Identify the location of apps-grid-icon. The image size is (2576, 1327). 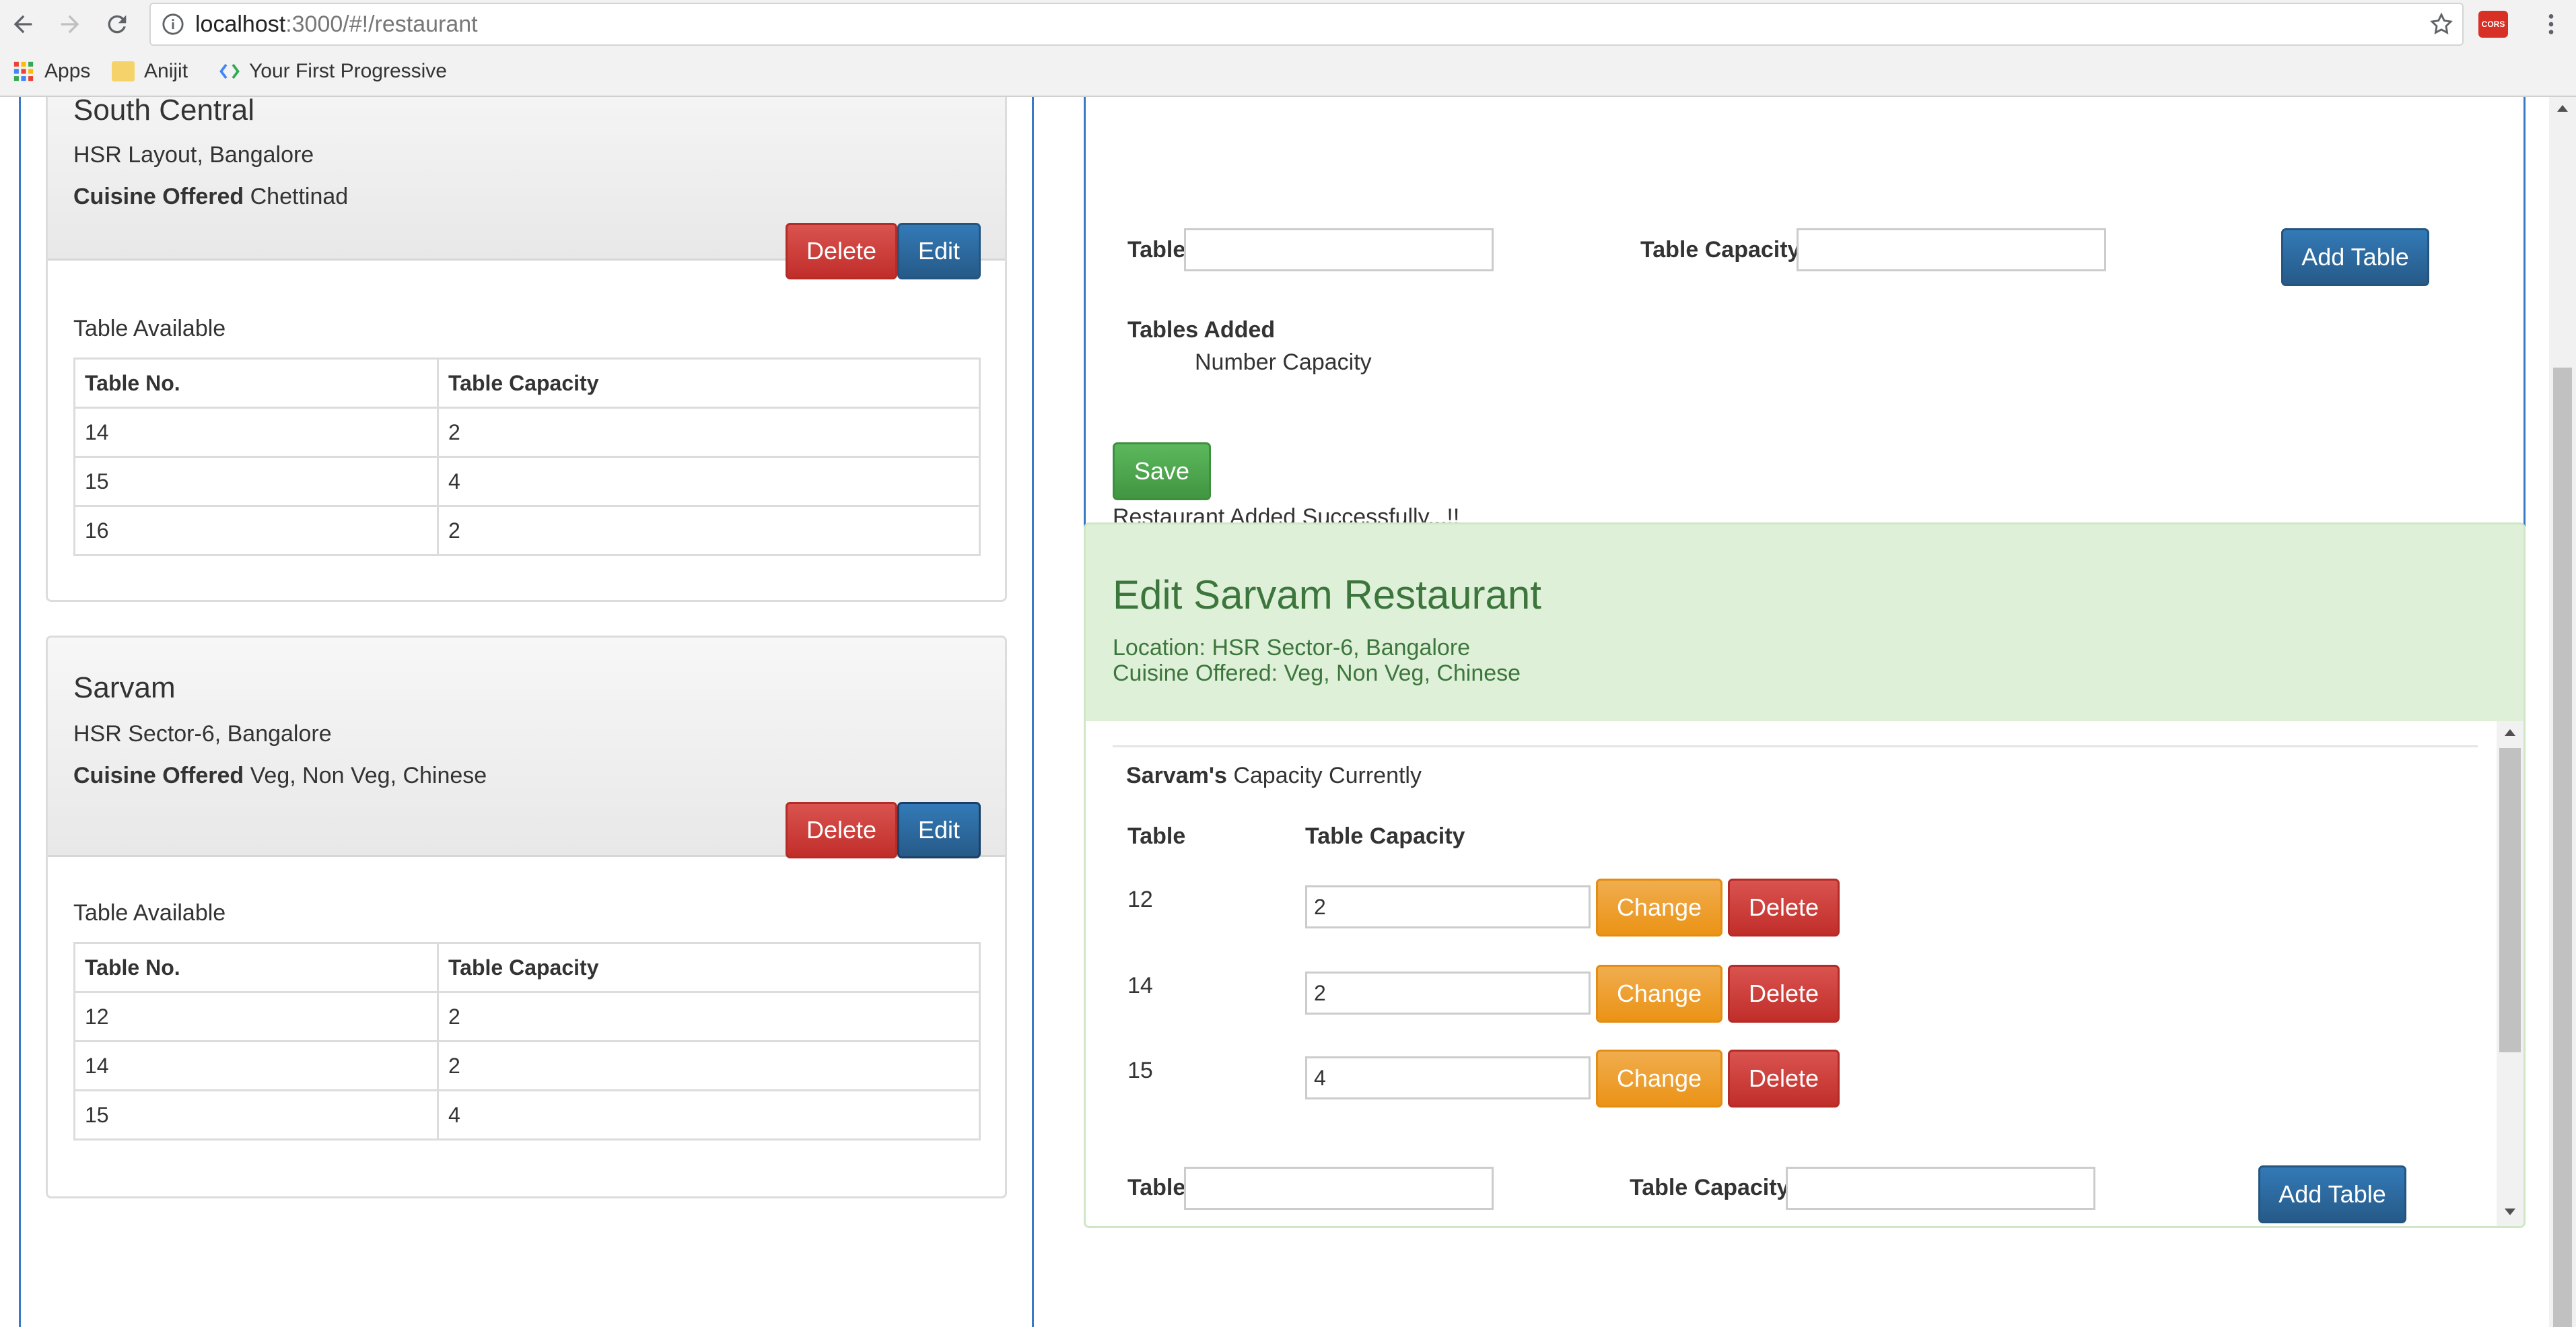
(23, 71).